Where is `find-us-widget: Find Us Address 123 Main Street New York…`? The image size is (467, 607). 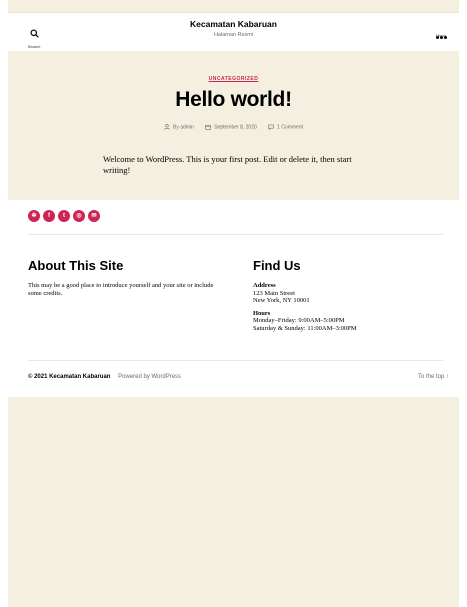
find-us-widget: Find Us Address 123 Main Street New York… is located at coordinates (350, 295).